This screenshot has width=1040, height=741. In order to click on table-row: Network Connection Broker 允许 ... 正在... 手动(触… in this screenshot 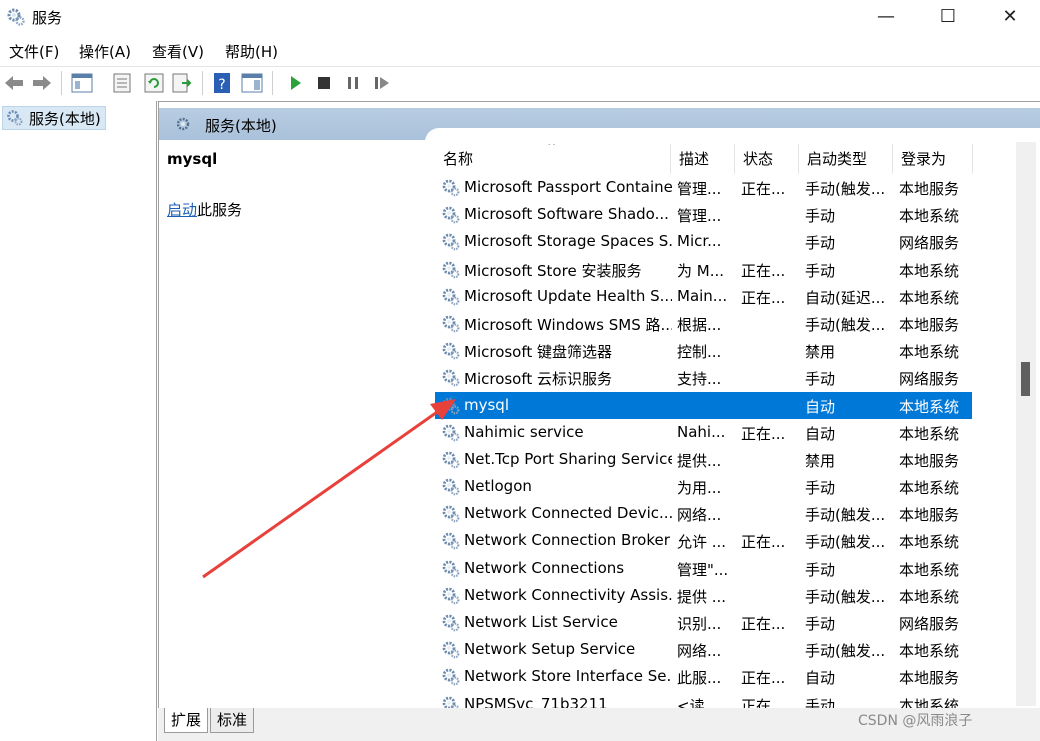, I will do `click(703, 540)`.